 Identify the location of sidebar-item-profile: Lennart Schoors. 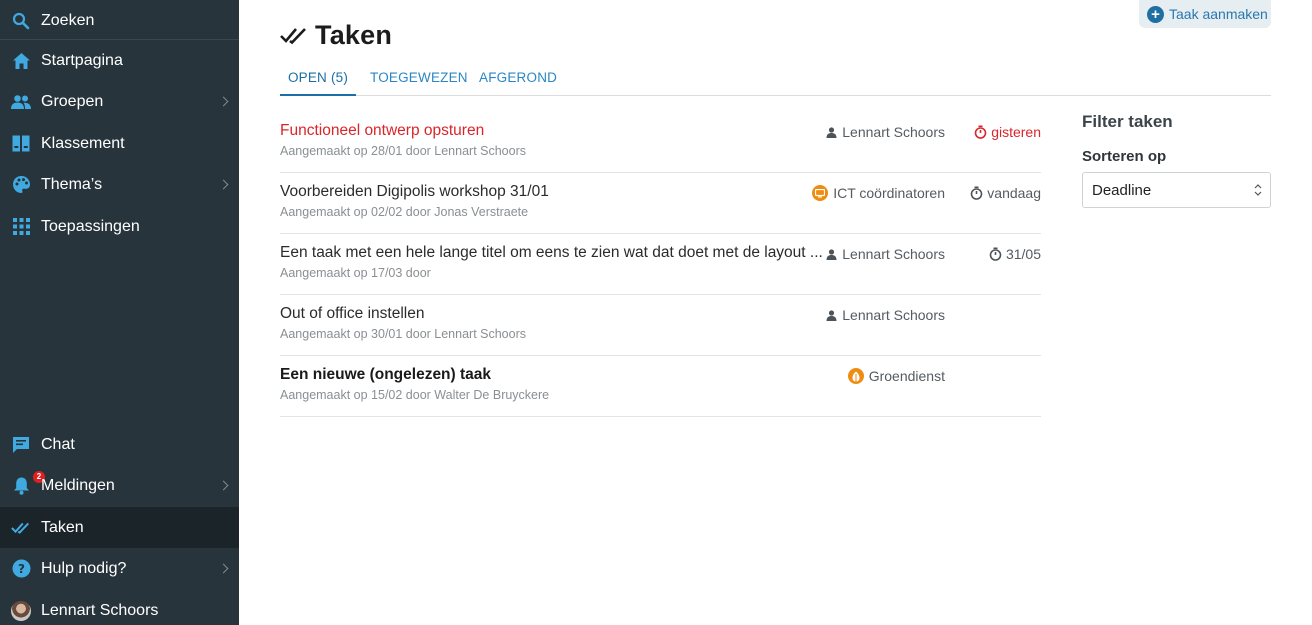
(119, 607).